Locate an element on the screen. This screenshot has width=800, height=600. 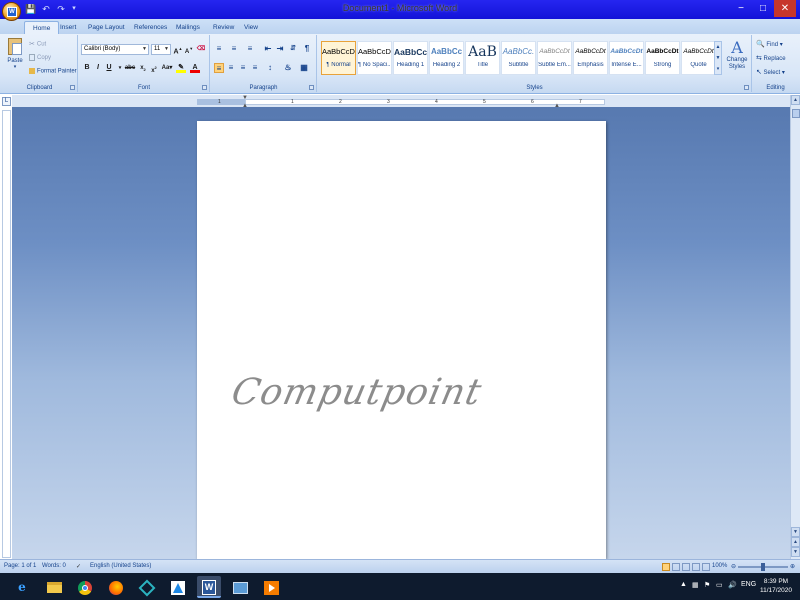
network-icon: ▦ is located at coordinates (695, 585).